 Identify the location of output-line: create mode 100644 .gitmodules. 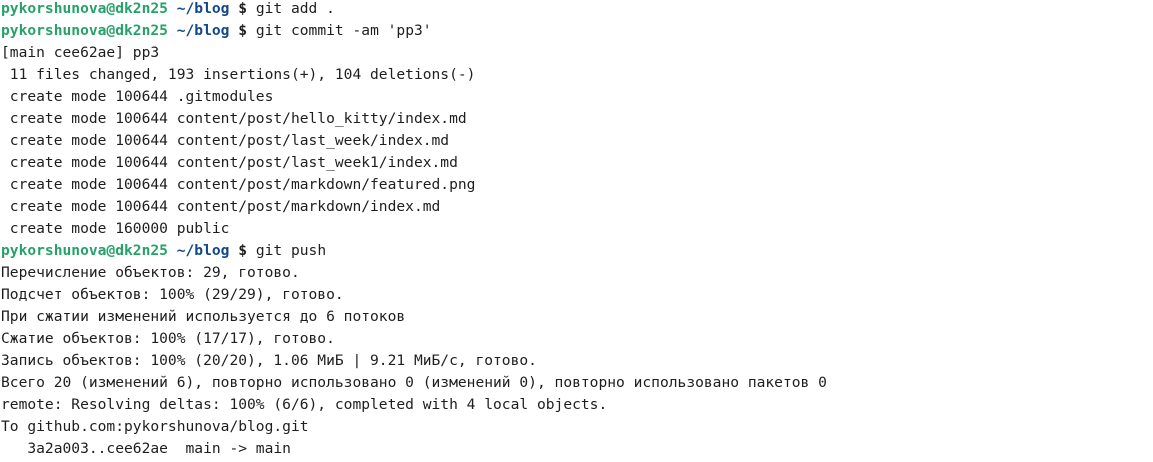
(137, 96).